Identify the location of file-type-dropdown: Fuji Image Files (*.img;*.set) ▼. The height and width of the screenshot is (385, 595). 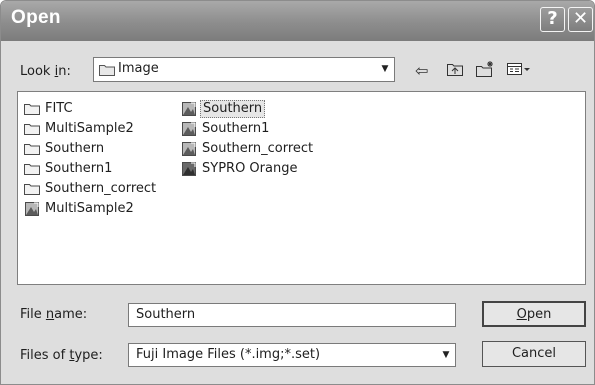
(292, 355).